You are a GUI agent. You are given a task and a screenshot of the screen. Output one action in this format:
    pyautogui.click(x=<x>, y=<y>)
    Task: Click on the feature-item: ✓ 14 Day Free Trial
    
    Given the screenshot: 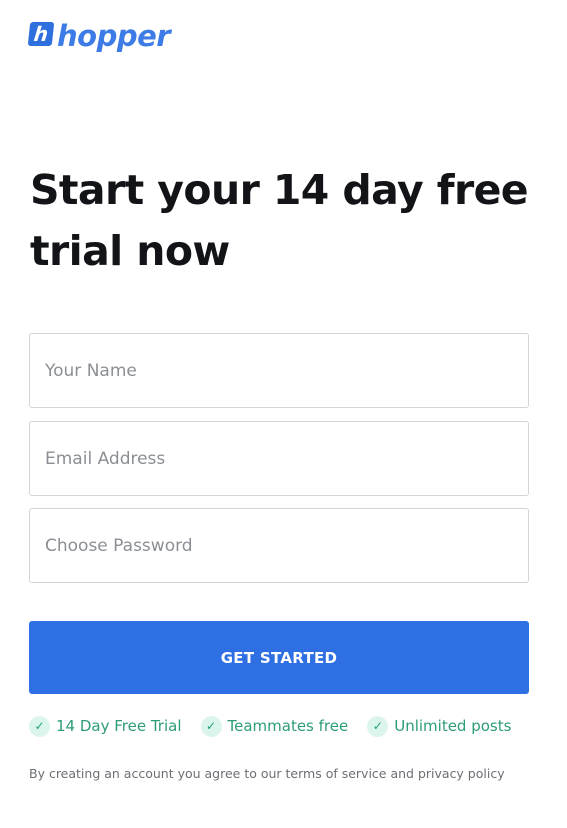 What is the action you would take?
    pyautogui.click(x=105, y=726)
    